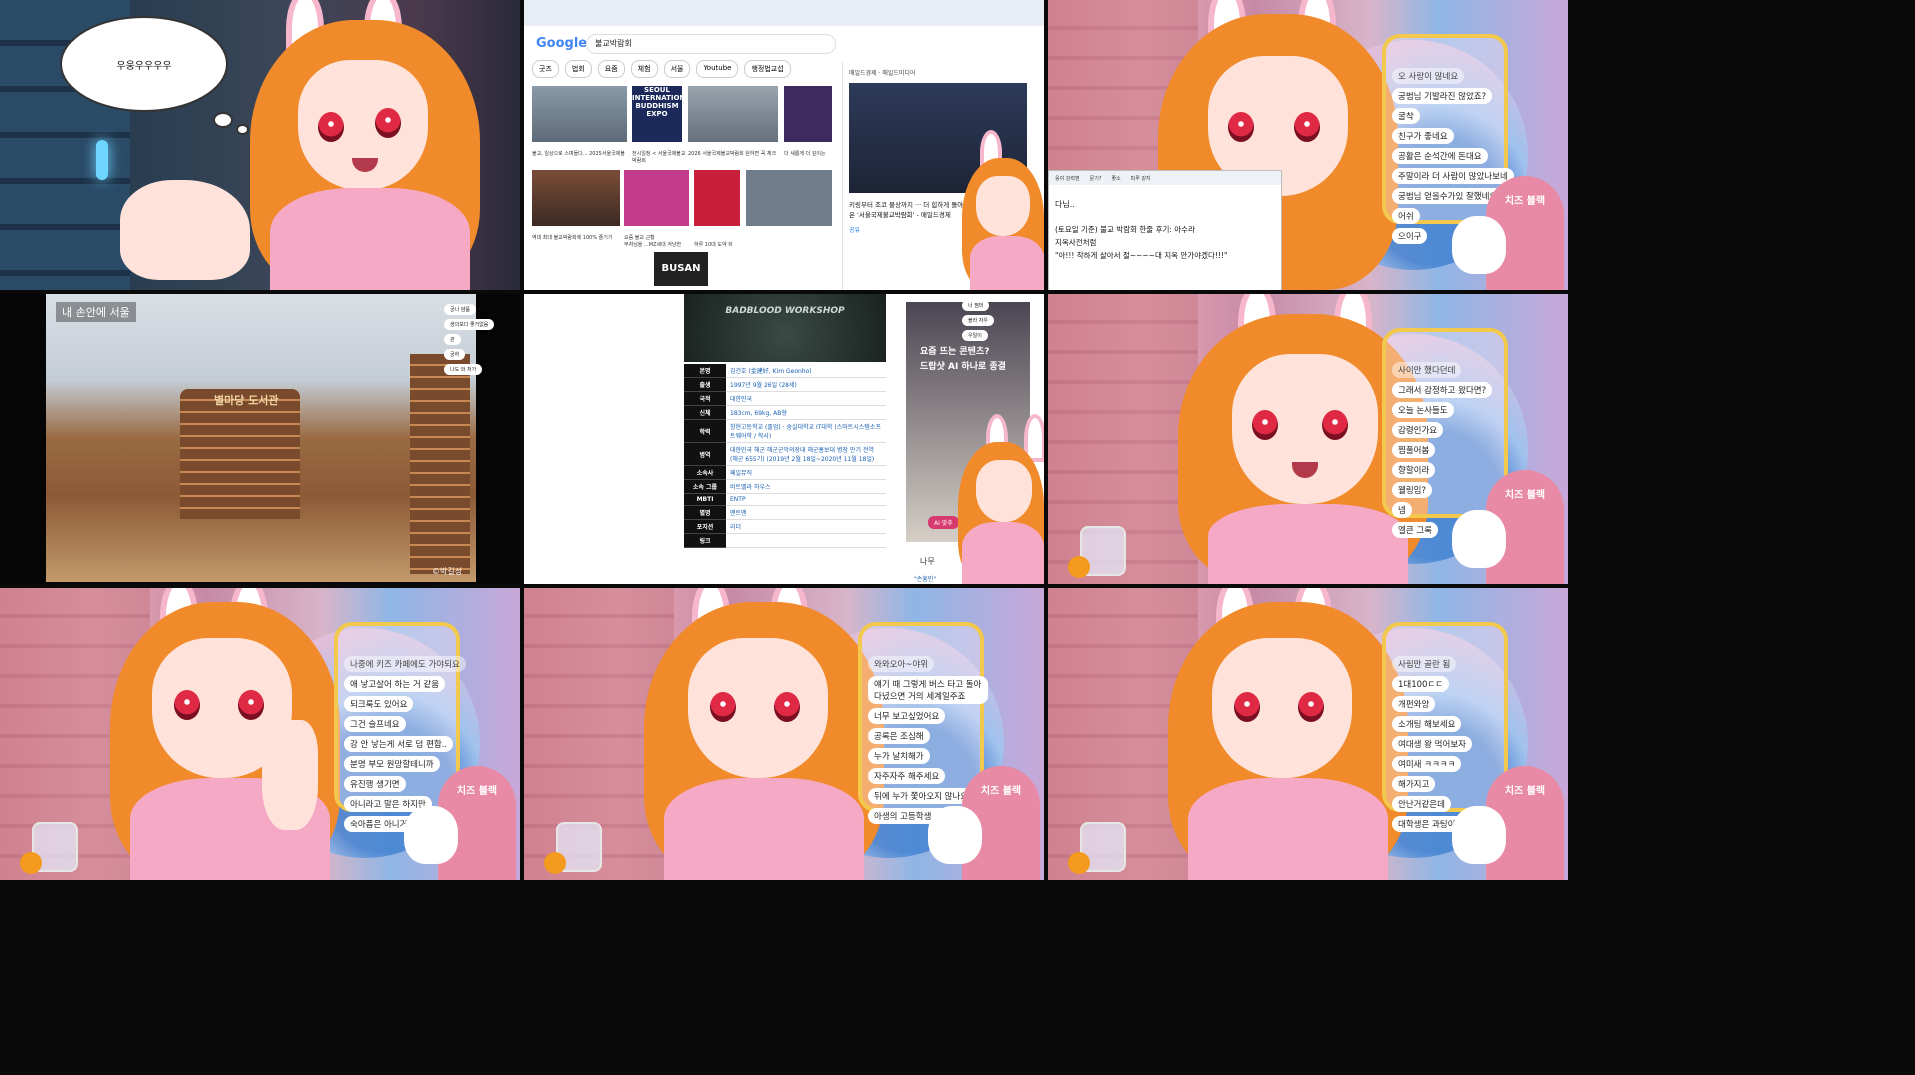 The height and width of the screenshot is (1075, 1915). What do you see at coordinates (1076, 242) in the screenshot?
I see `notepad-line: 지옥사전처럼` at bounding box center [1076, 242].